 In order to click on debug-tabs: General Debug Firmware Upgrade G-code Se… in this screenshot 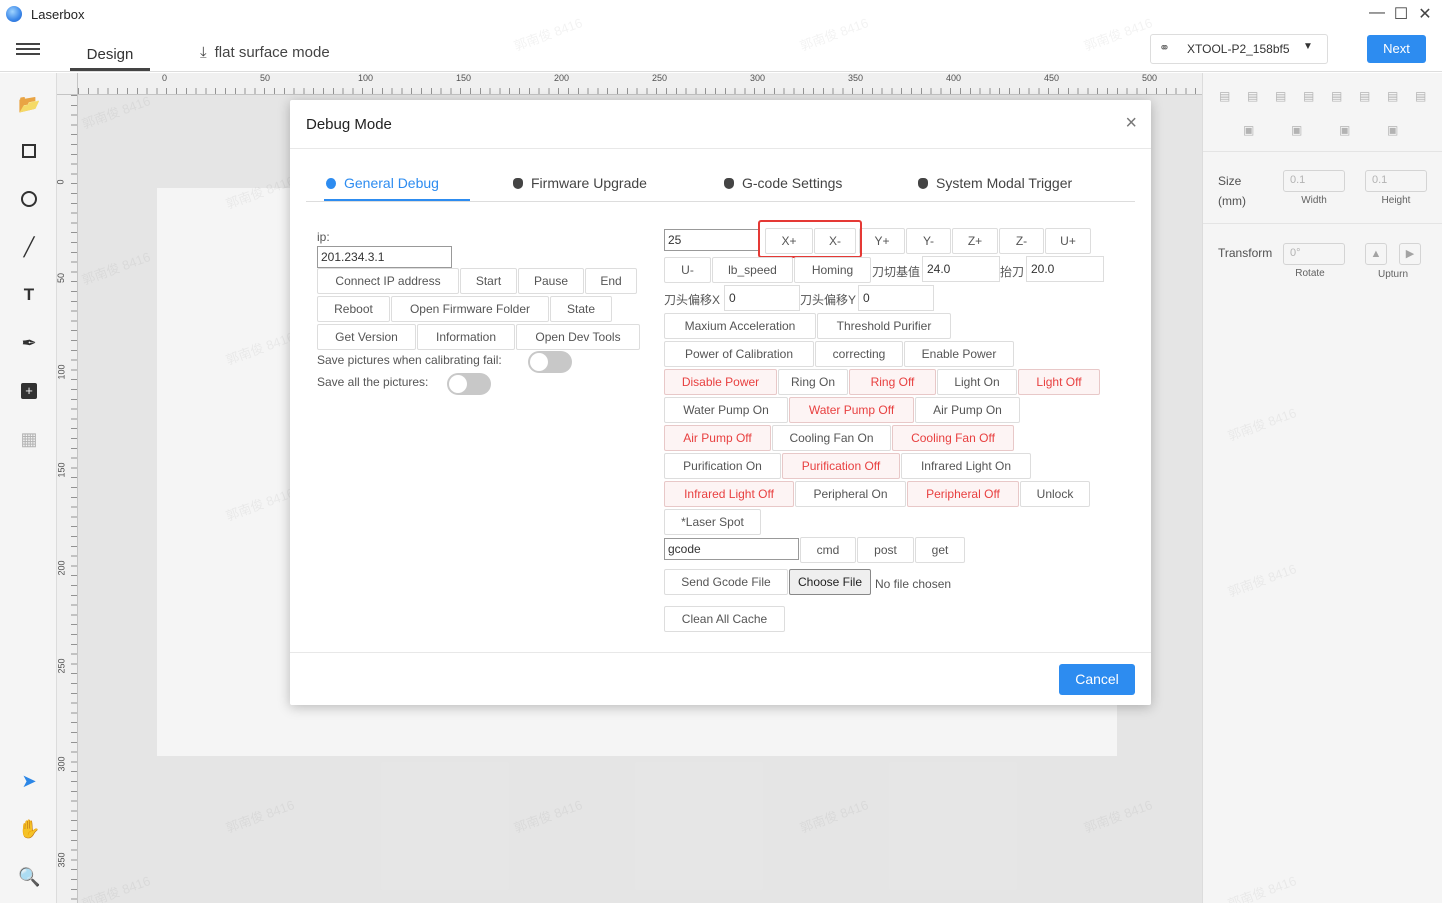, I will do `click(720, 185)`.